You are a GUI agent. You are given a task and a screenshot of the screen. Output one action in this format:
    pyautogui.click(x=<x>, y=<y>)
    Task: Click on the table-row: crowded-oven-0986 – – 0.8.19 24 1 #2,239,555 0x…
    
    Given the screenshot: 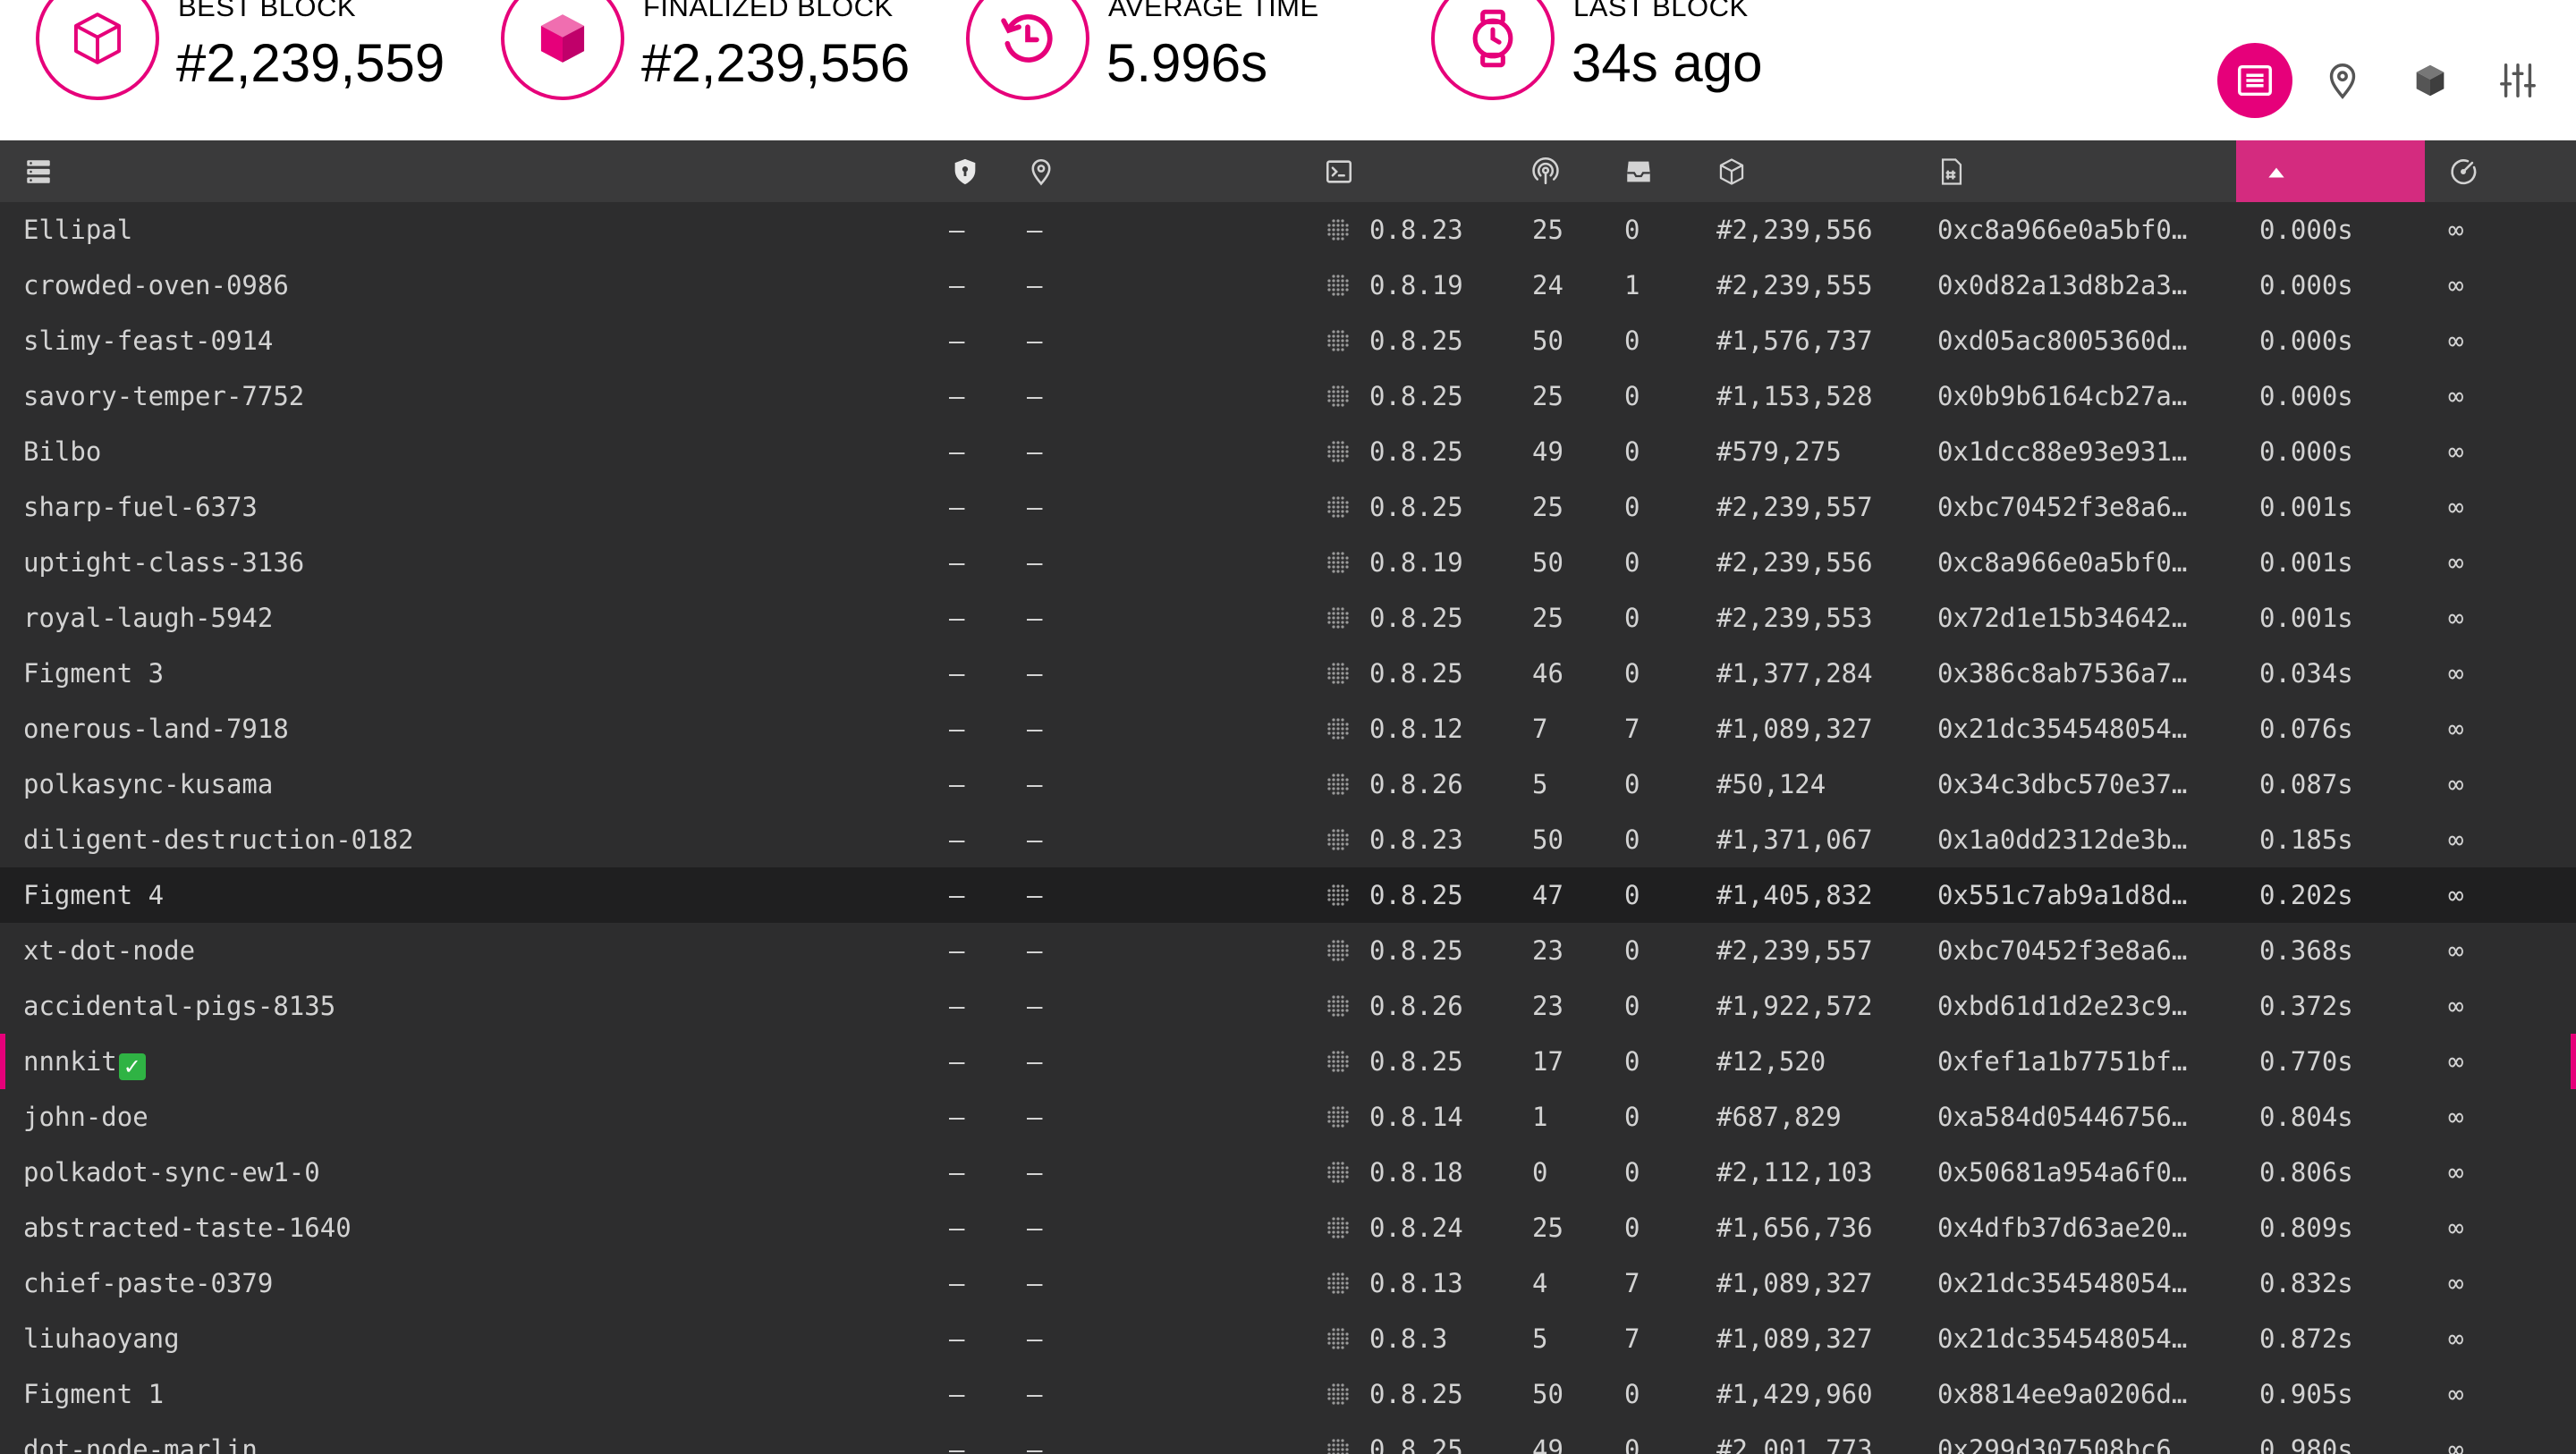 What is the action you would take?
    pyautogui.click(x=1288, y=285)
    